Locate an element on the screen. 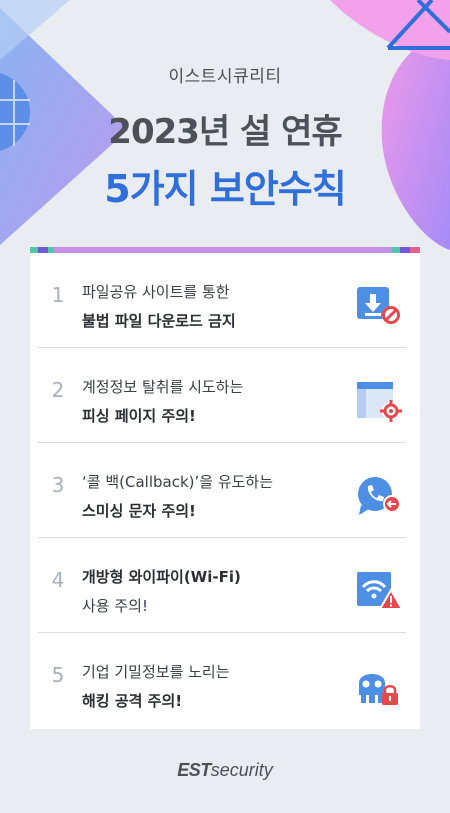 This screenshot has width=450, height=813. rule-number: 3 is located at coordinates (58, 485).